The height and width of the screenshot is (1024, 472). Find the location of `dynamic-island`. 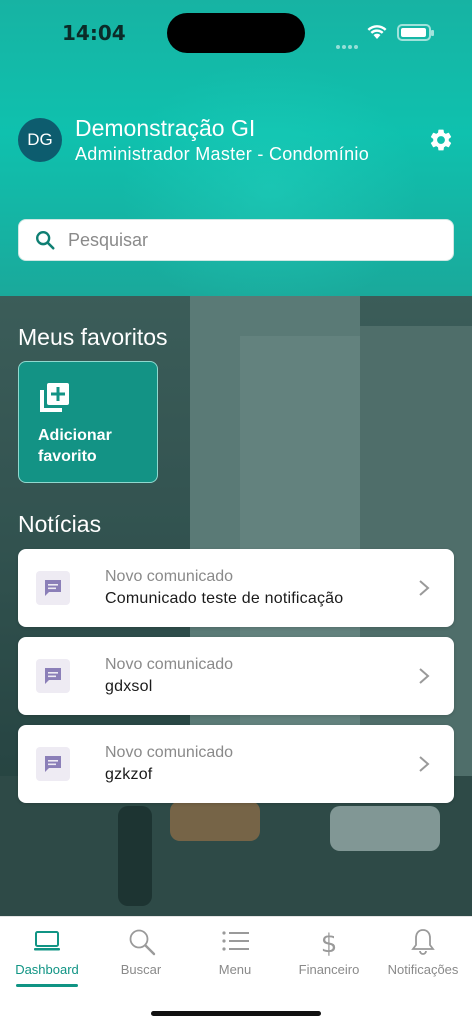

dynamic-island is located at coordinates (236, 33).